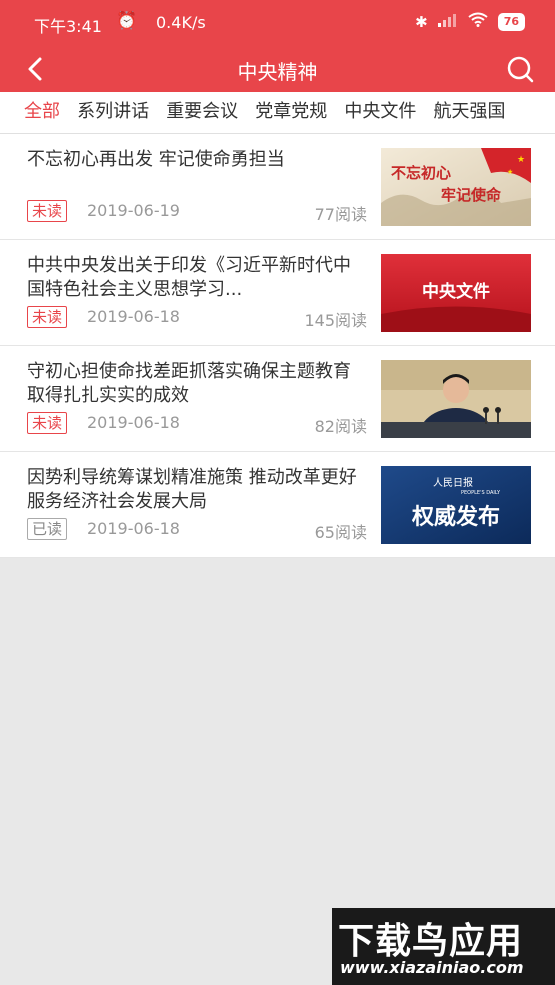 The width and height of the screenshot is (555, 985). What do you see at coordinates (277, 23) in the screenshot?
I see `status-bar: 下午3:41 ⏰ 0.4K/s ✱ 76` at bounding box center [277, 23].